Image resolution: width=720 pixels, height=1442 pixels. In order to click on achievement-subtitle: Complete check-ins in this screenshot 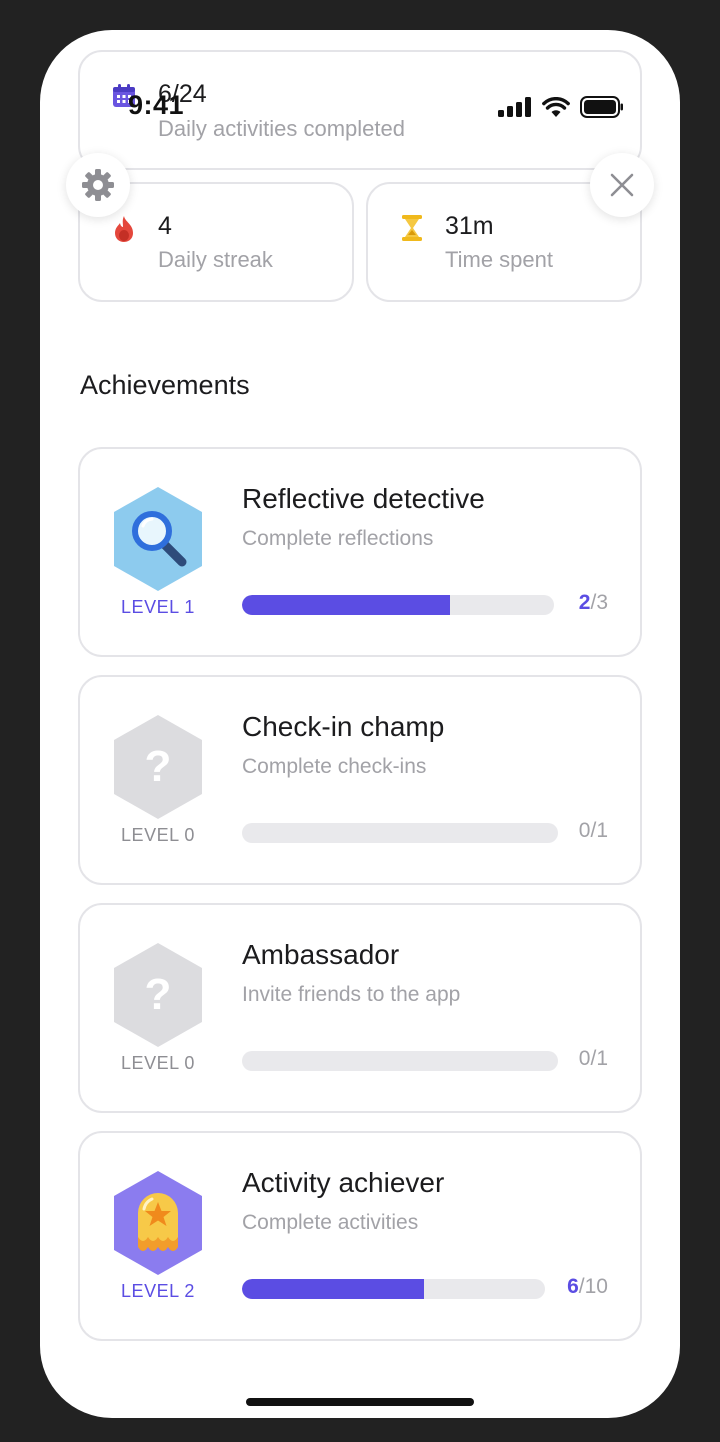, I will do `click(334, 766)`.